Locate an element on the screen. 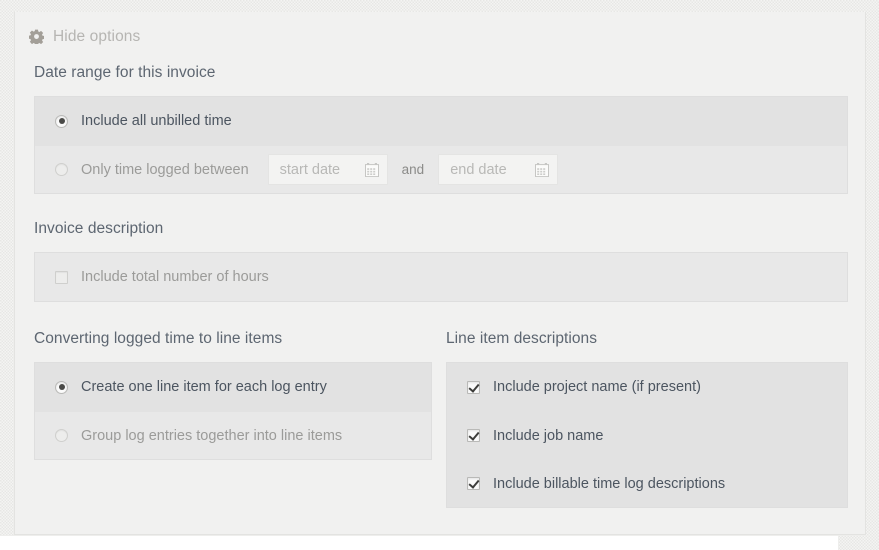 This screenshot has width=879, height=550. option-label: Include job name is located at coordinates (548, 435).